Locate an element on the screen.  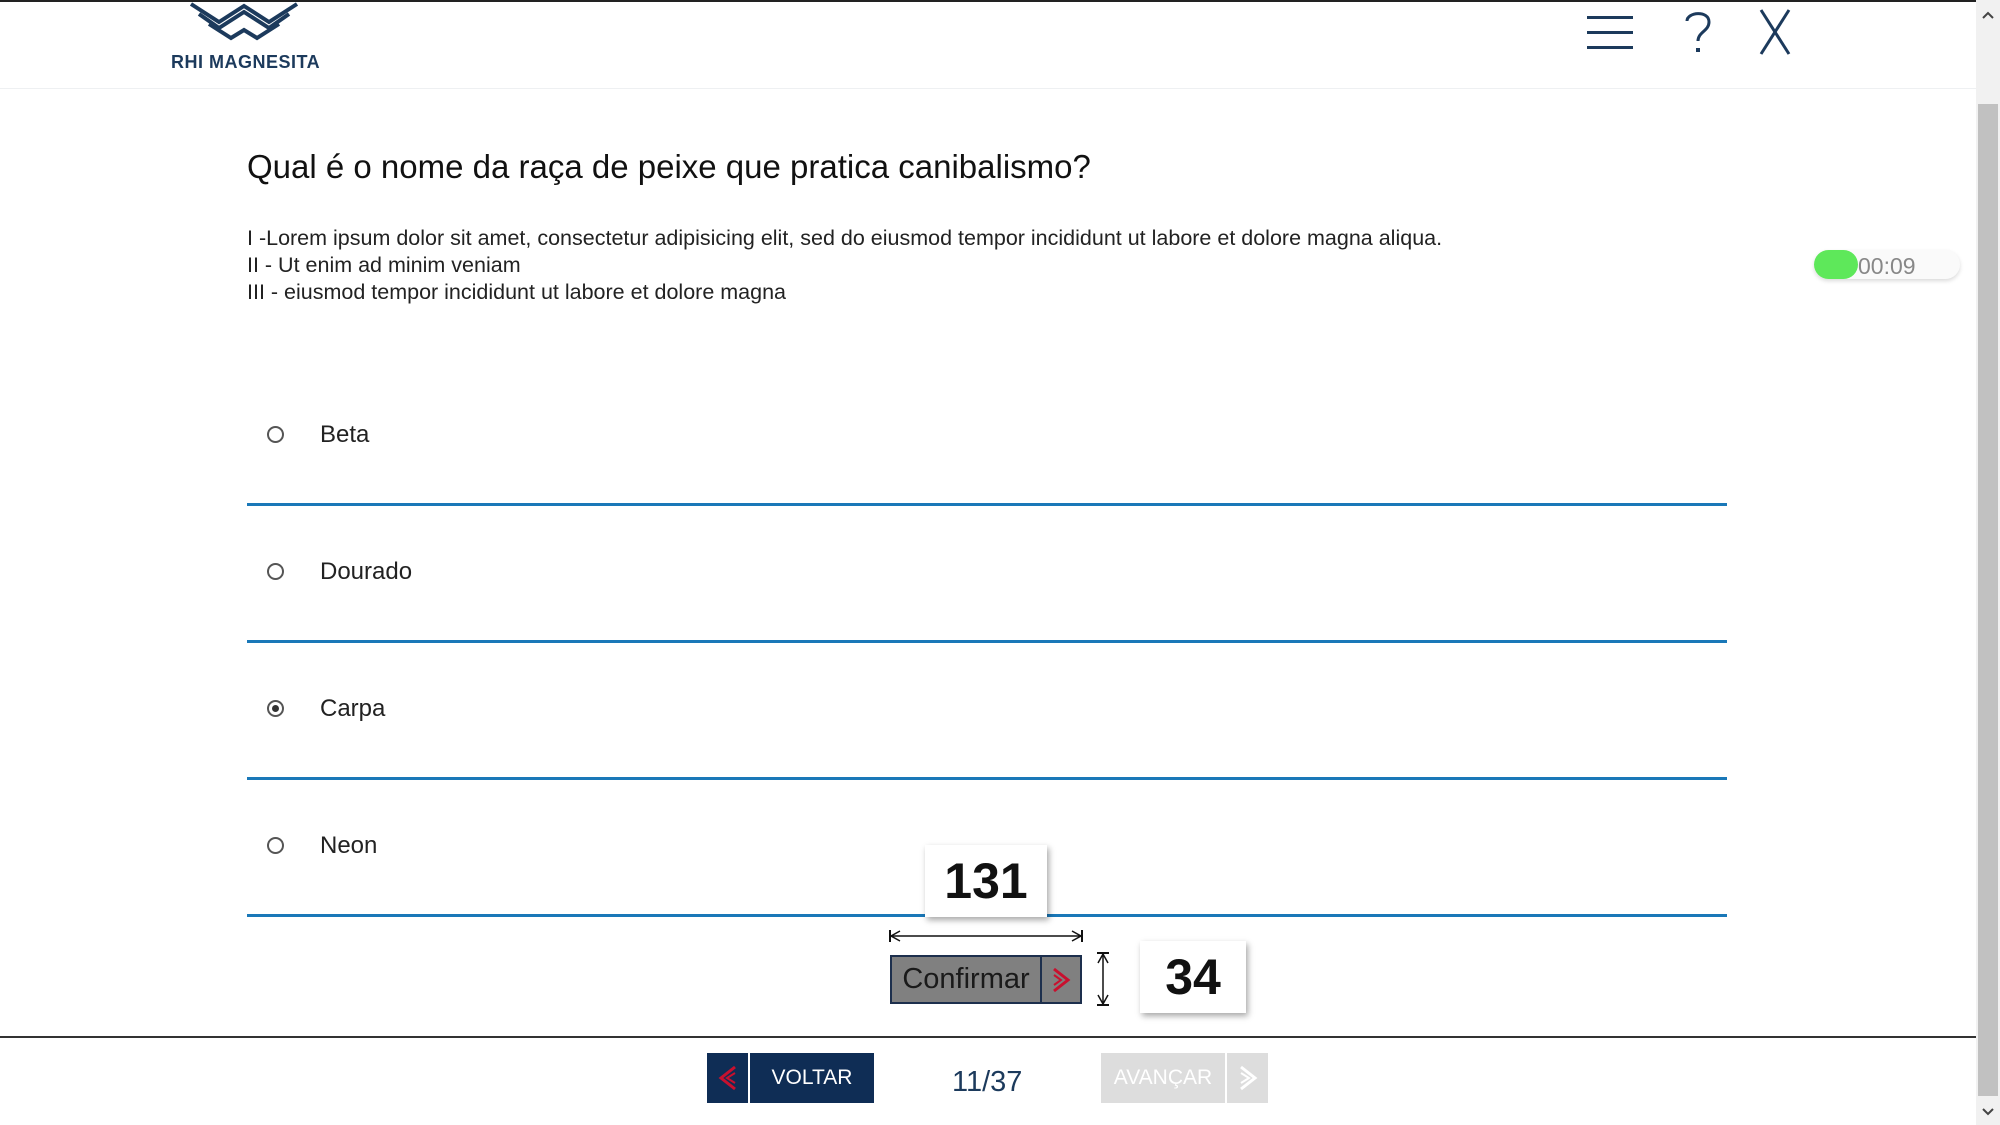
menu-button is located at coordinates (1610, 32).